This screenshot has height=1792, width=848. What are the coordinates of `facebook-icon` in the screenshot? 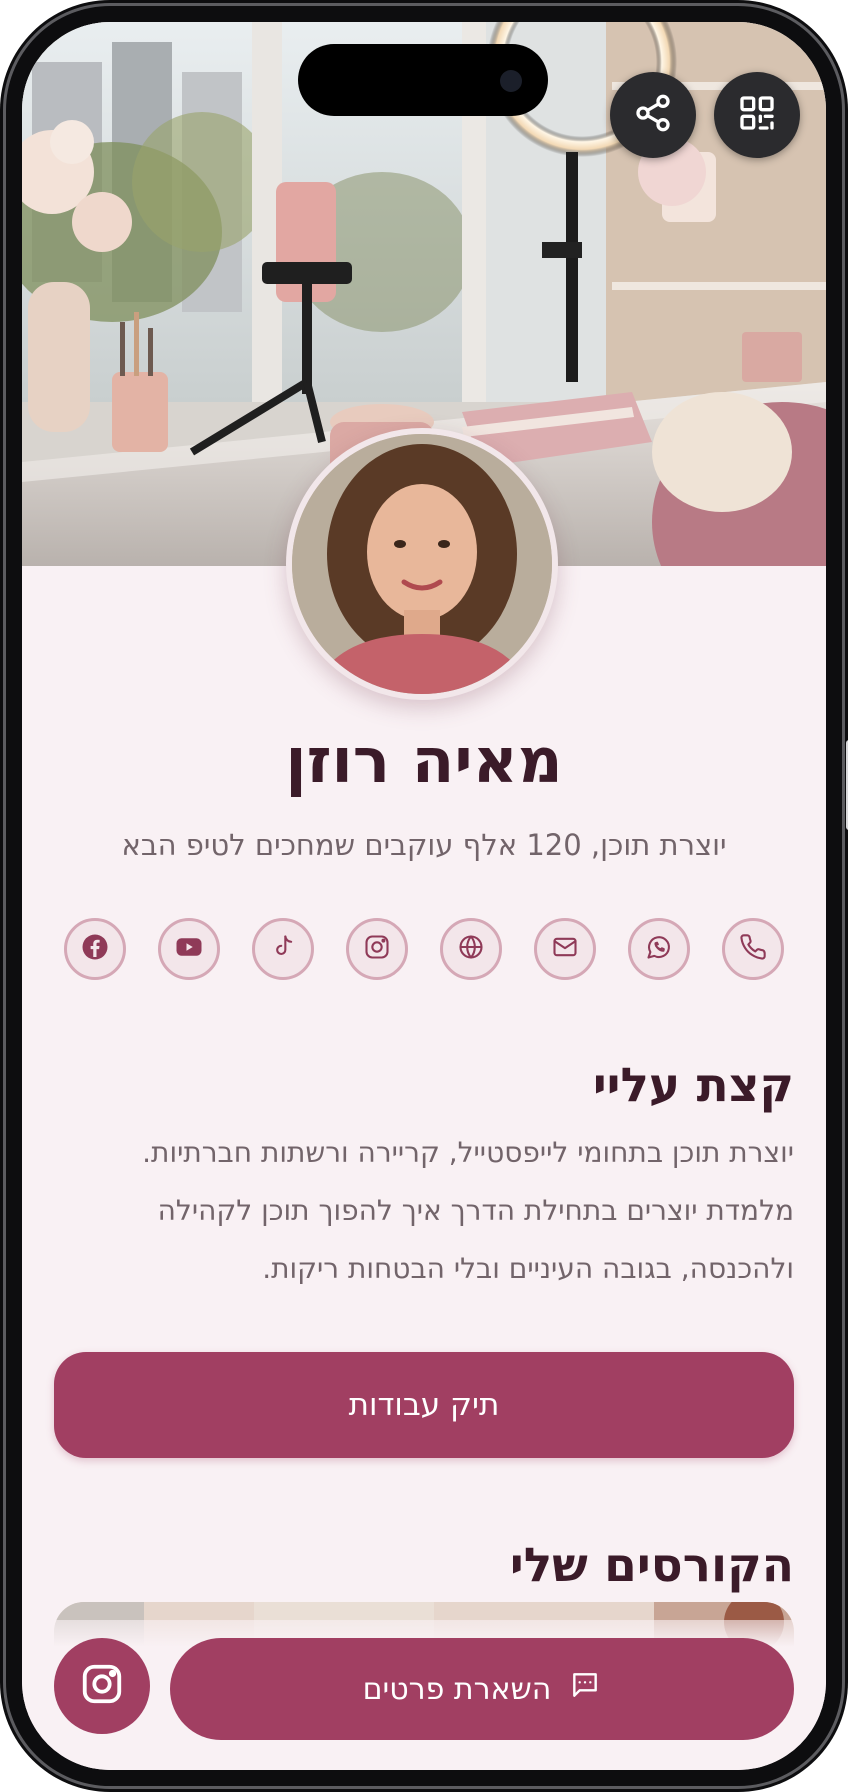 It's located at (95, 949).